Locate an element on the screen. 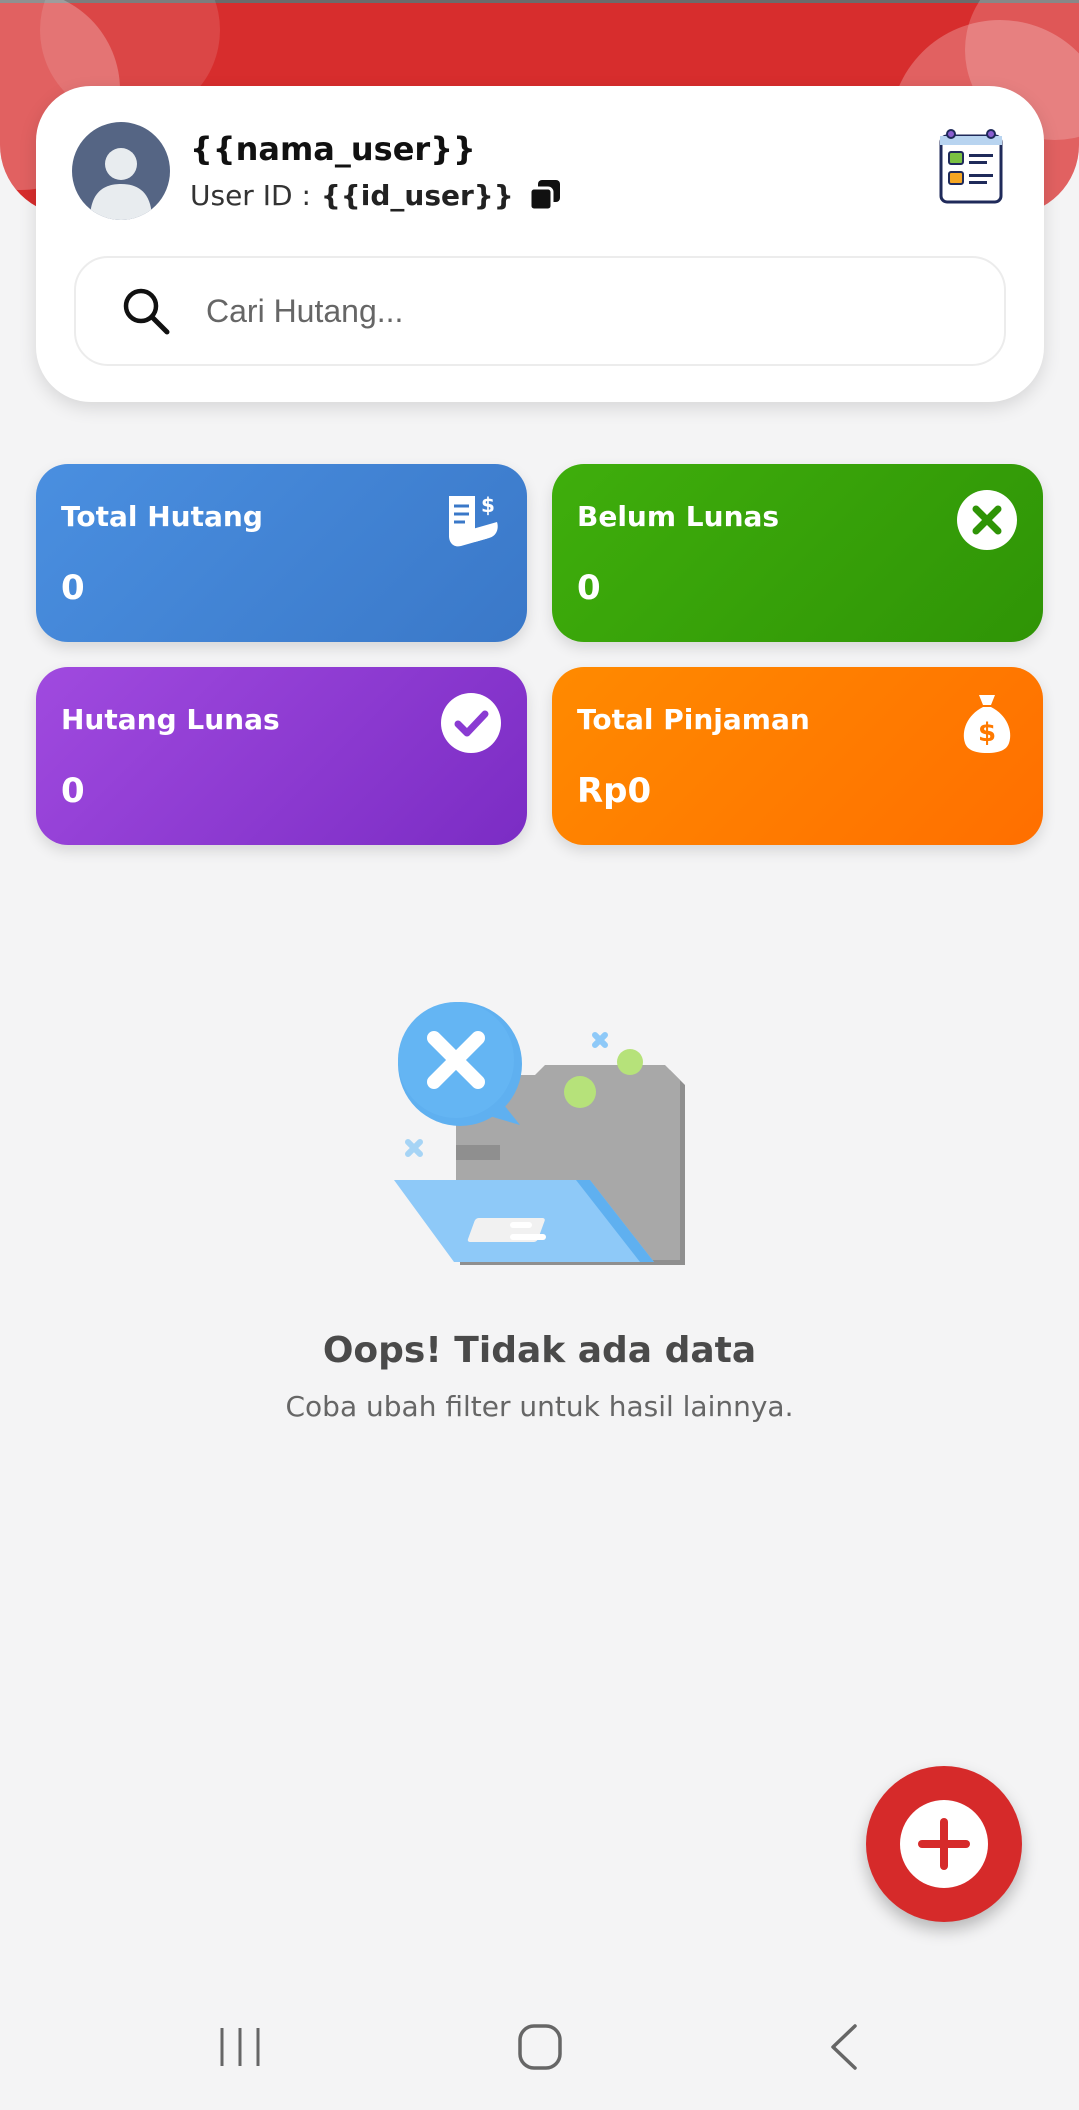 The height and width of the screenshot is (2110, 1079). stat-label: Hutang Lunas is located at coordinates (170, 719).